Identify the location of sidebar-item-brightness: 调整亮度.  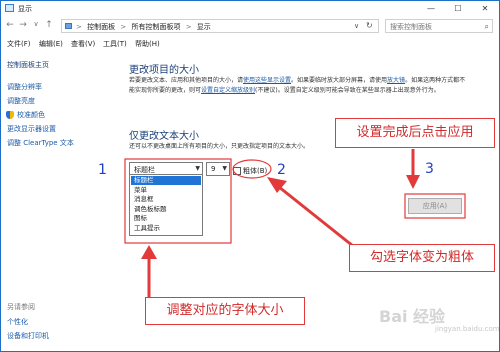
(21, 101).